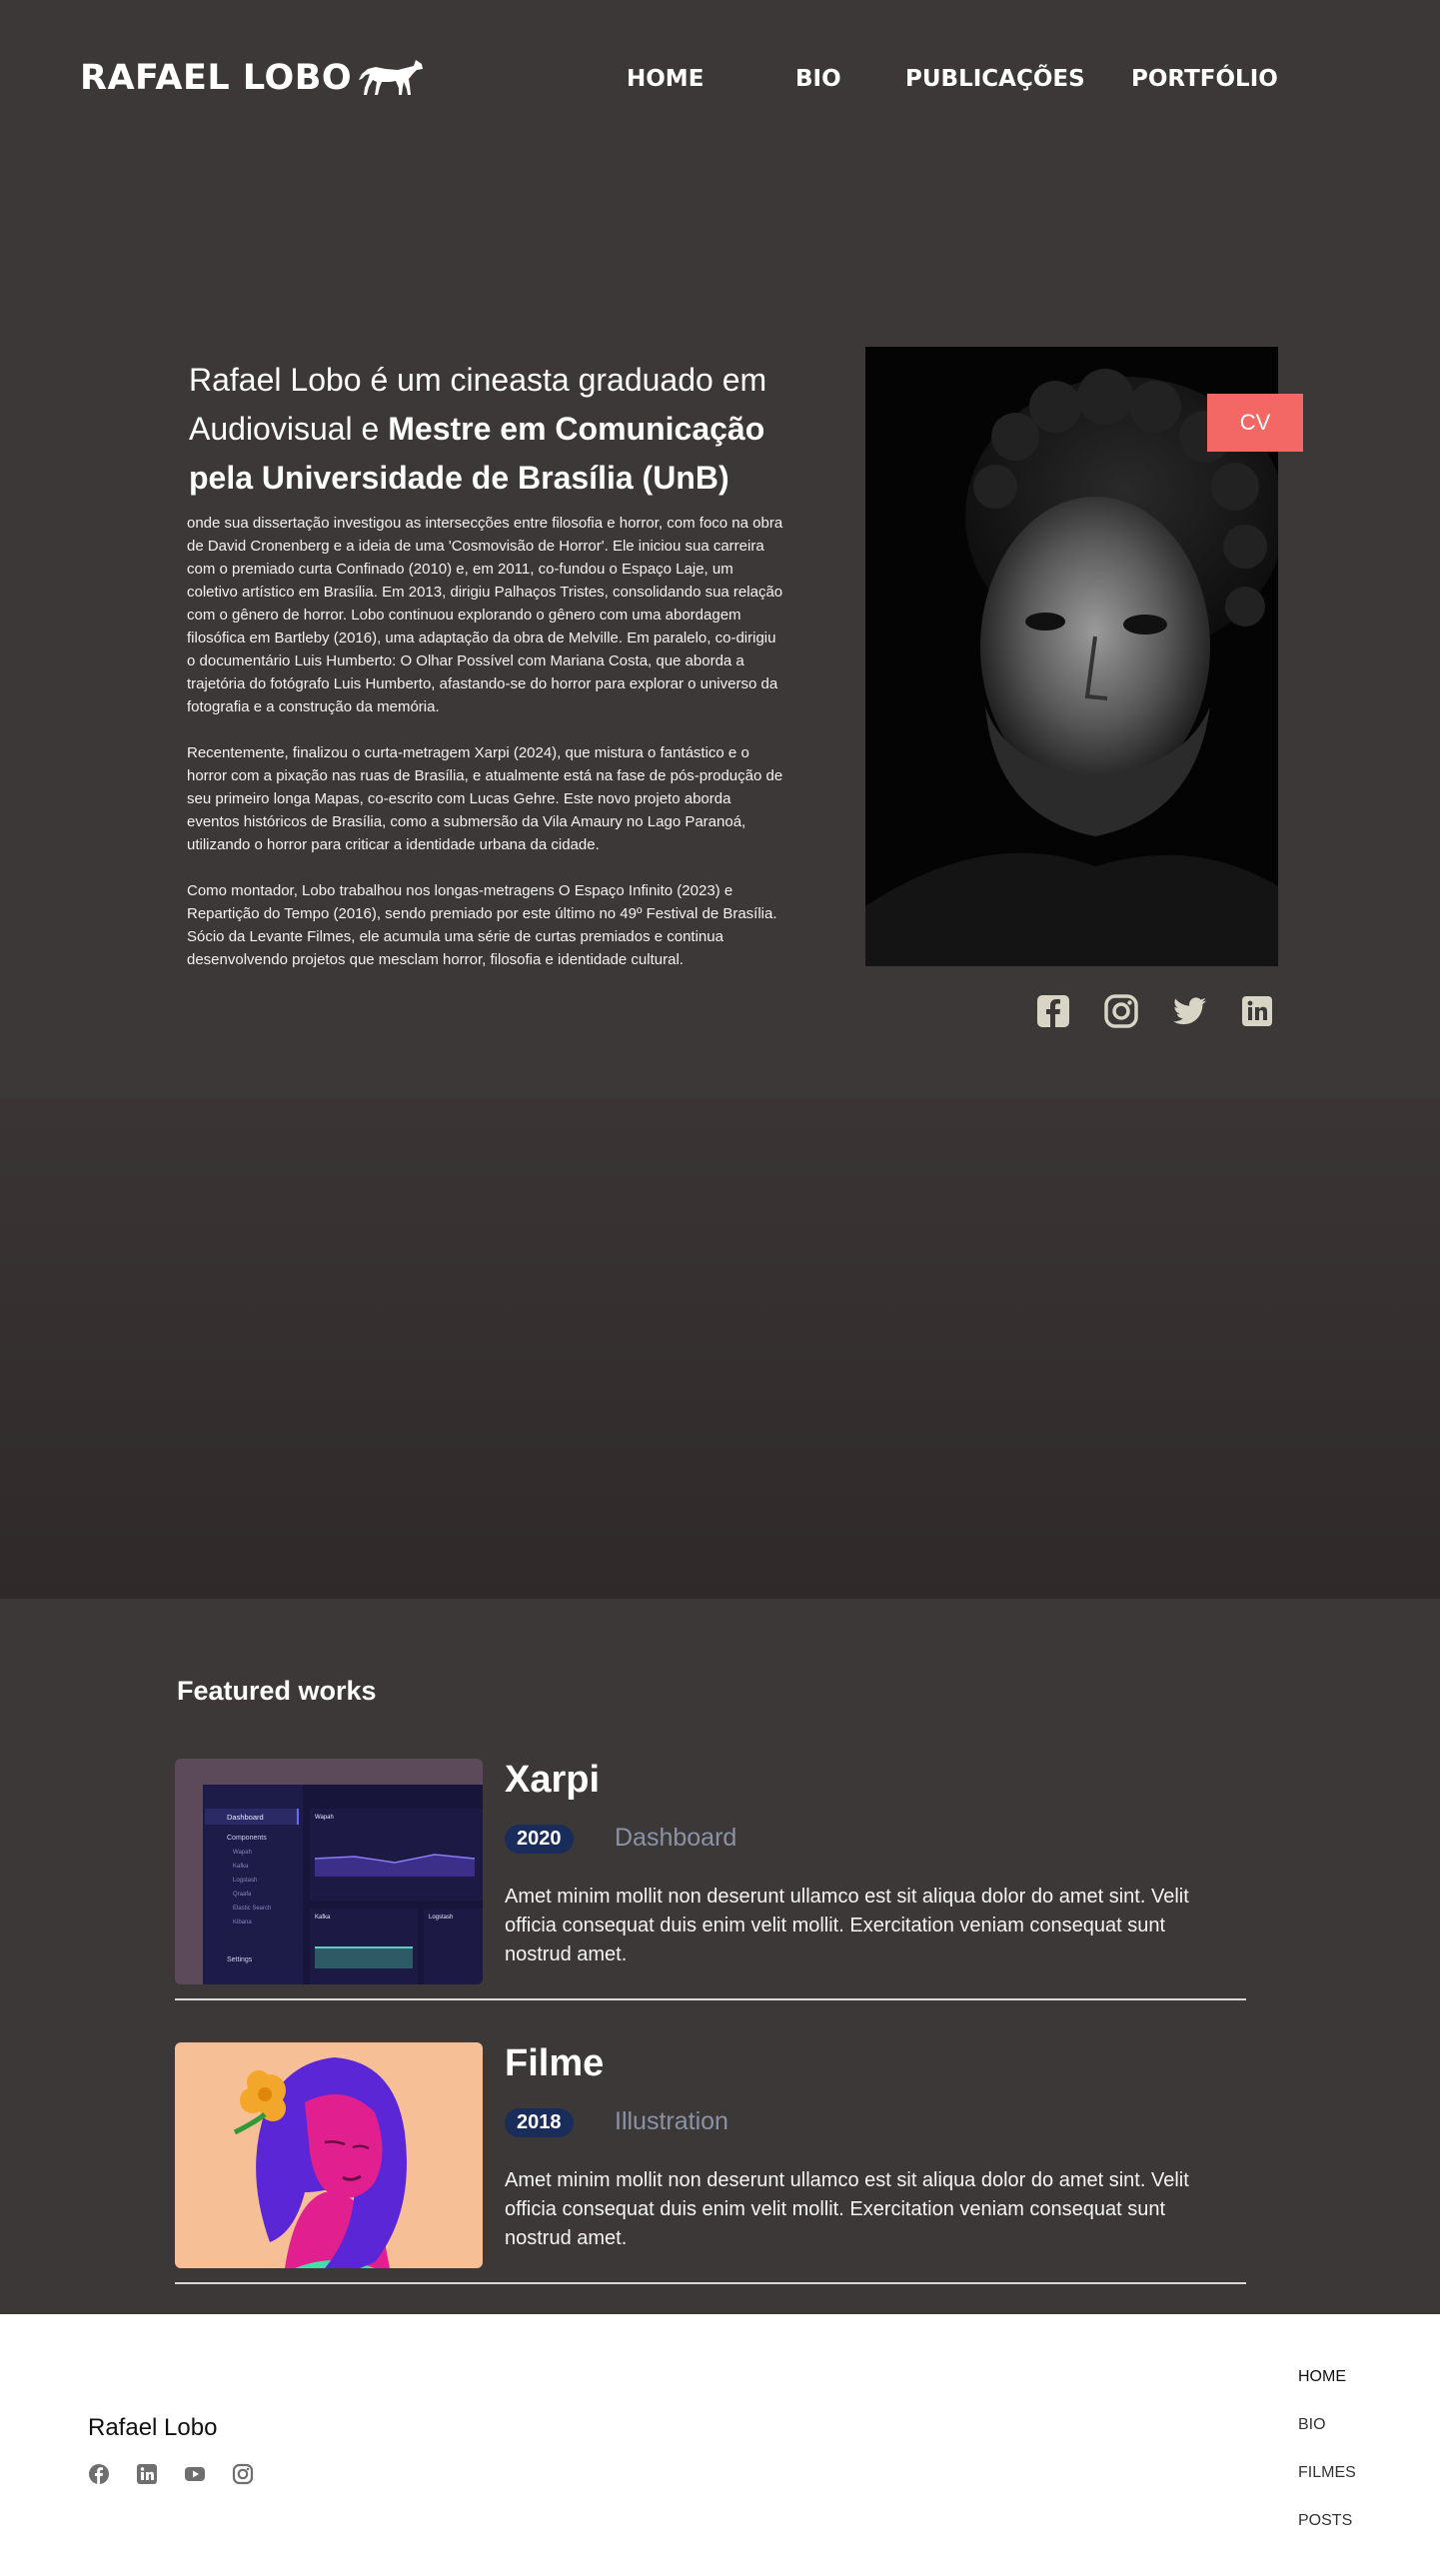 The image size is (1440, 2576). I want to click on footer-nav-filmes: FILMES, so click(1327, 2488).